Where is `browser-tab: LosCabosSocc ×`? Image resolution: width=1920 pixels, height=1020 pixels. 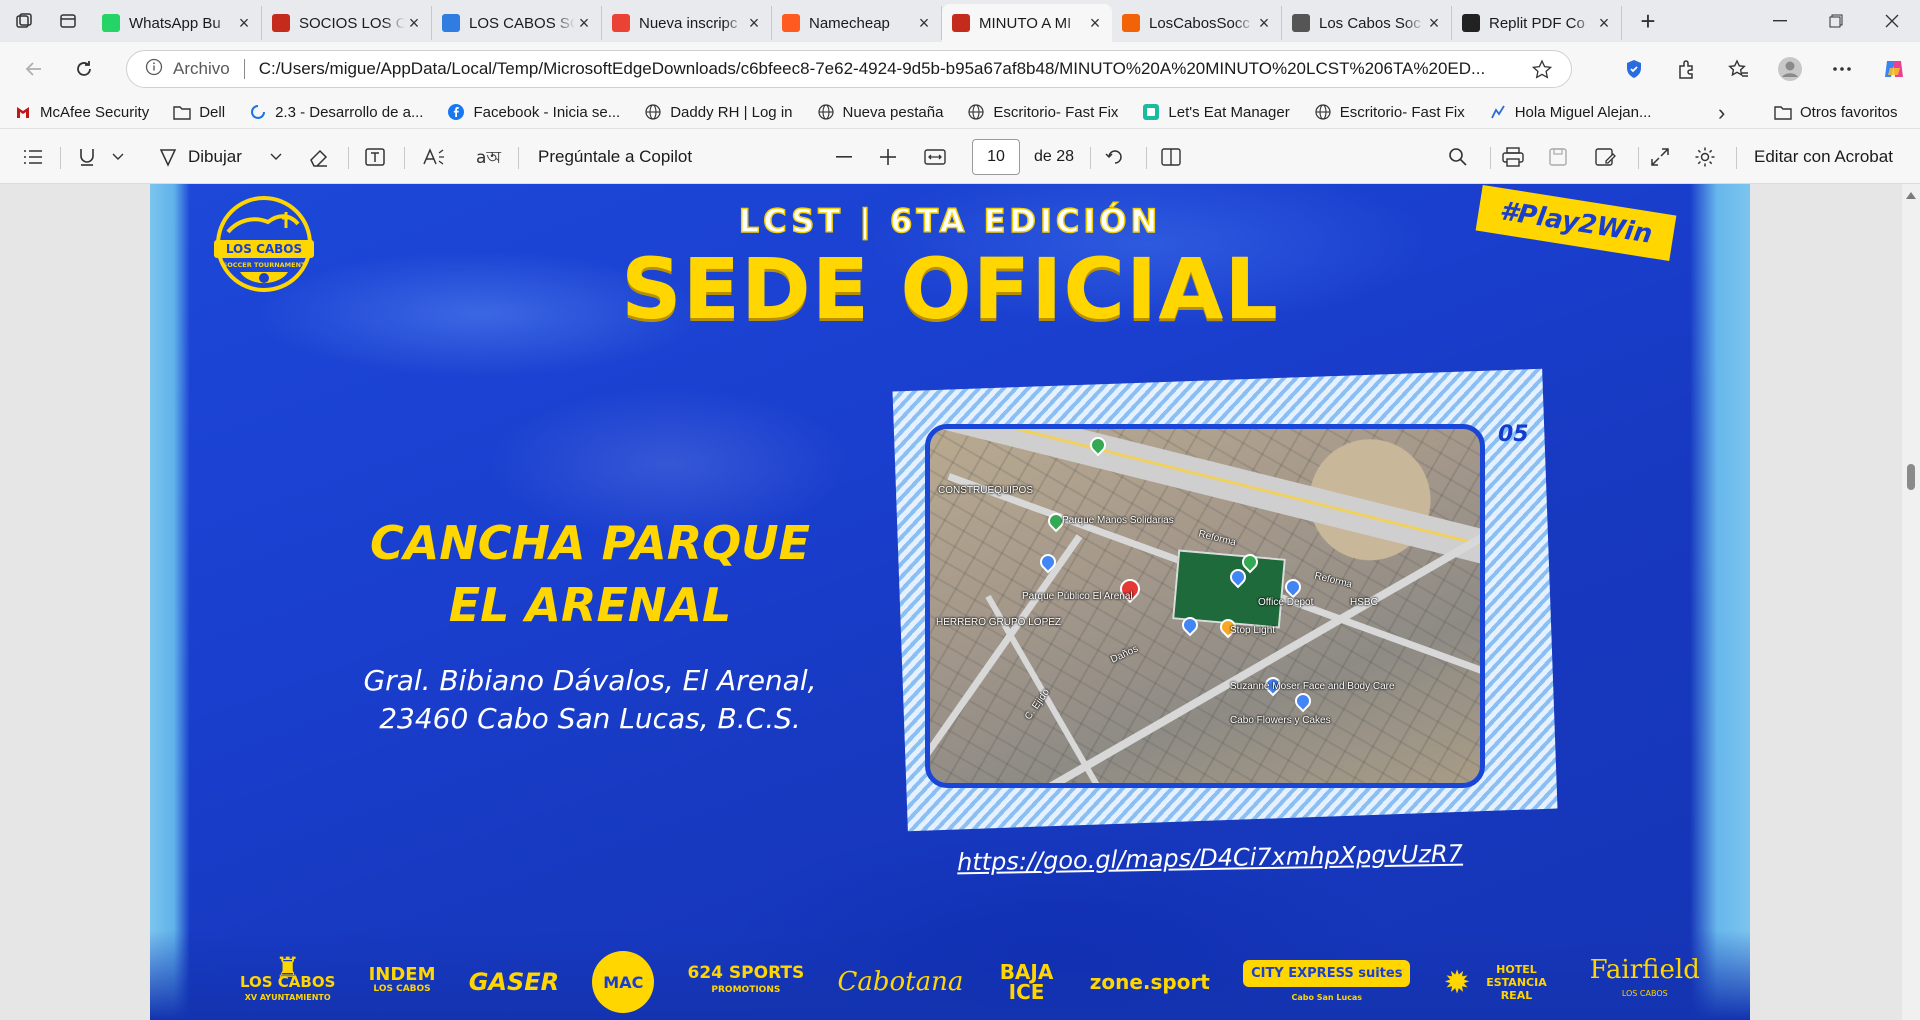
browser-tab: LosCabosSocc × is located at coordinates (1197, 23).